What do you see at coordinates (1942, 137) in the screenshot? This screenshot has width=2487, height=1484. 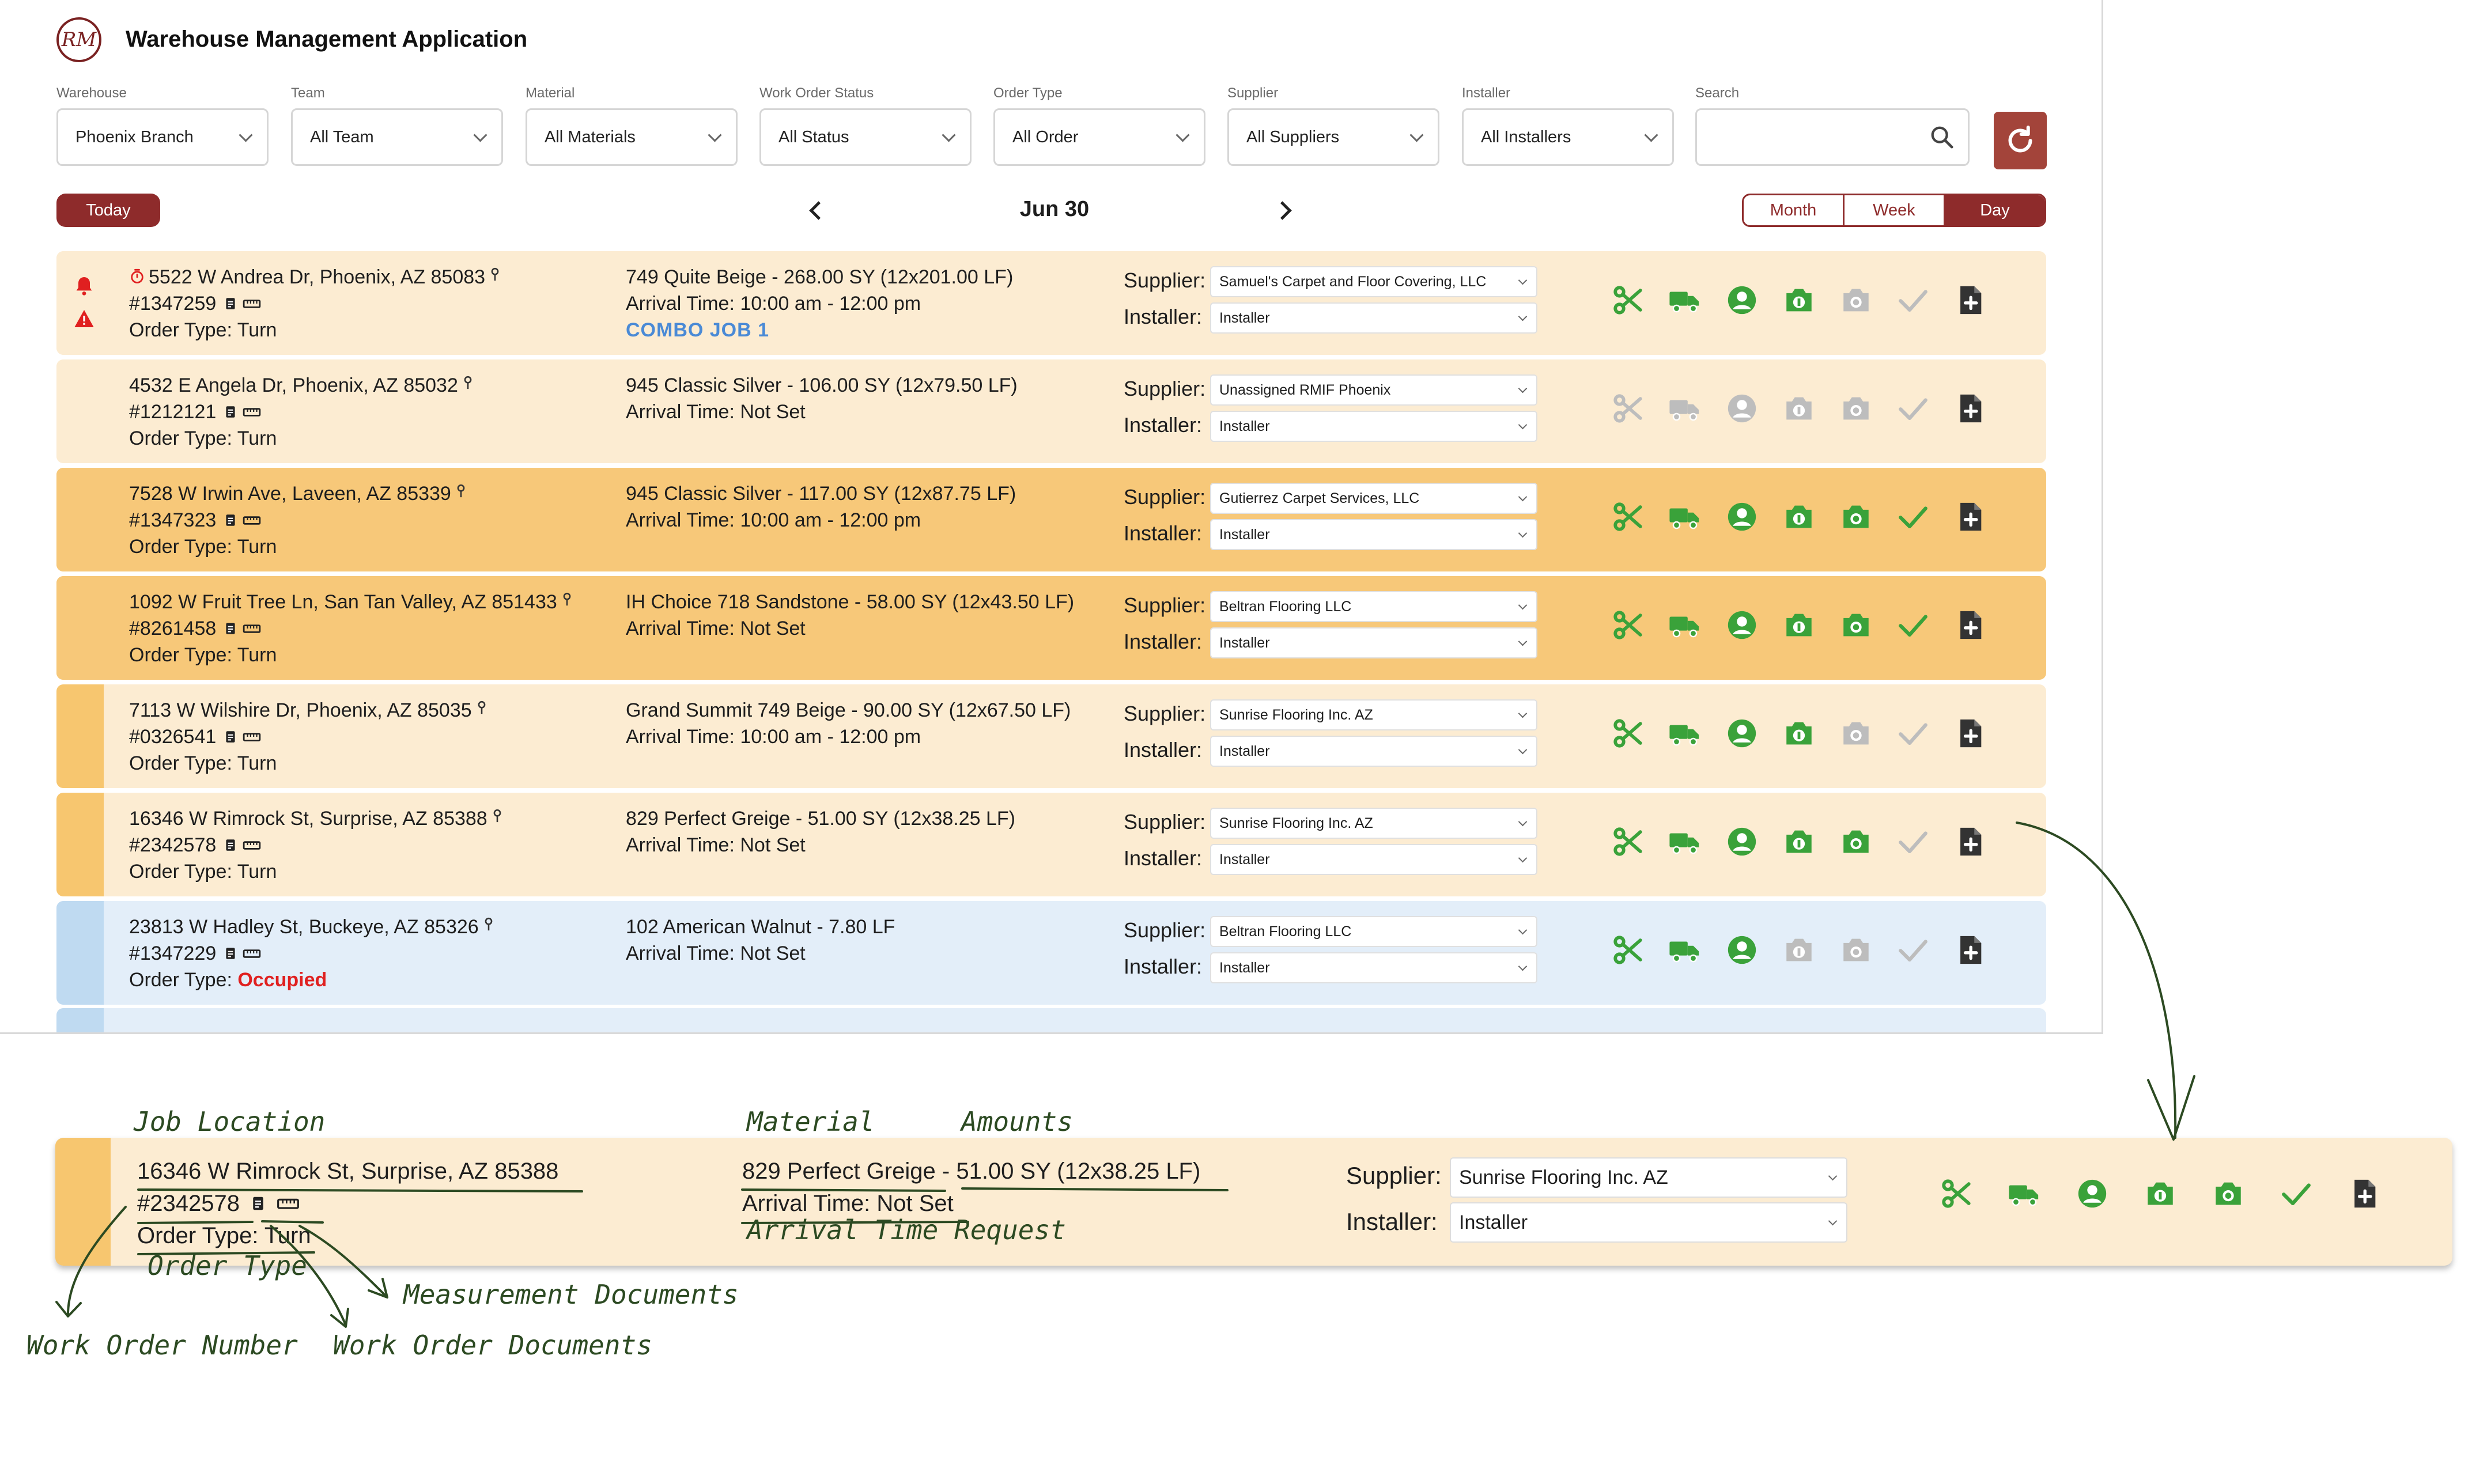 I see `search-icon` at bounding box center [1942, 137].